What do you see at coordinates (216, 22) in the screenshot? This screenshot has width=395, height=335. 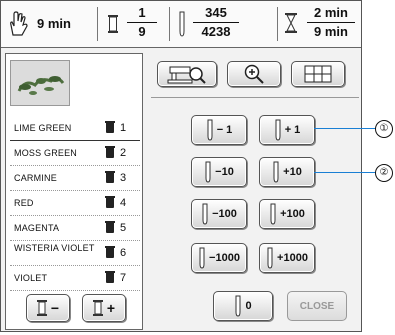 I see `stitch-count: 345 4238` at bounding box center [216, 22].